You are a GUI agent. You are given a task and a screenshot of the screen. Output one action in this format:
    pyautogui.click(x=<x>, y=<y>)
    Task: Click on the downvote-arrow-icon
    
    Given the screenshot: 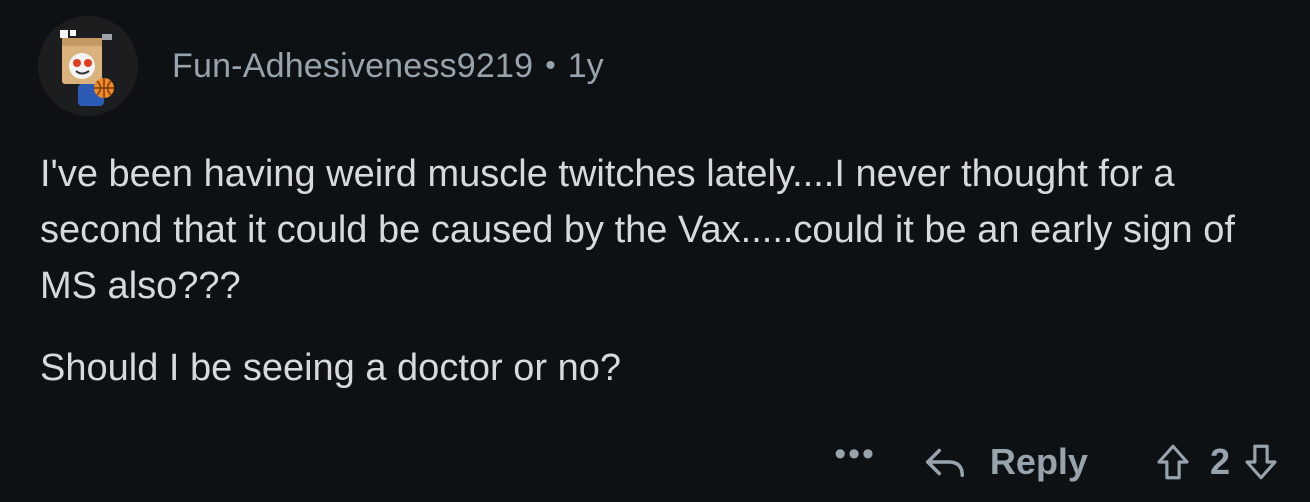 What is the action you would take?
    pyautogui.click(x=1261, y=462)
    